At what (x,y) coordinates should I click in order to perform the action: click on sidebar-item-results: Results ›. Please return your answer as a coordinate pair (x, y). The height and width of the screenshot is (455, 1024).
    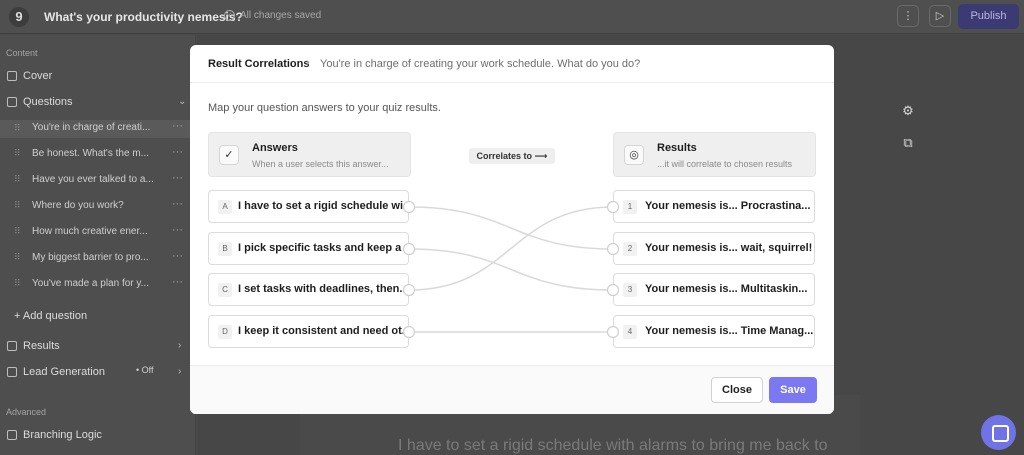
    Looking at the image, I should click on (98, 346).